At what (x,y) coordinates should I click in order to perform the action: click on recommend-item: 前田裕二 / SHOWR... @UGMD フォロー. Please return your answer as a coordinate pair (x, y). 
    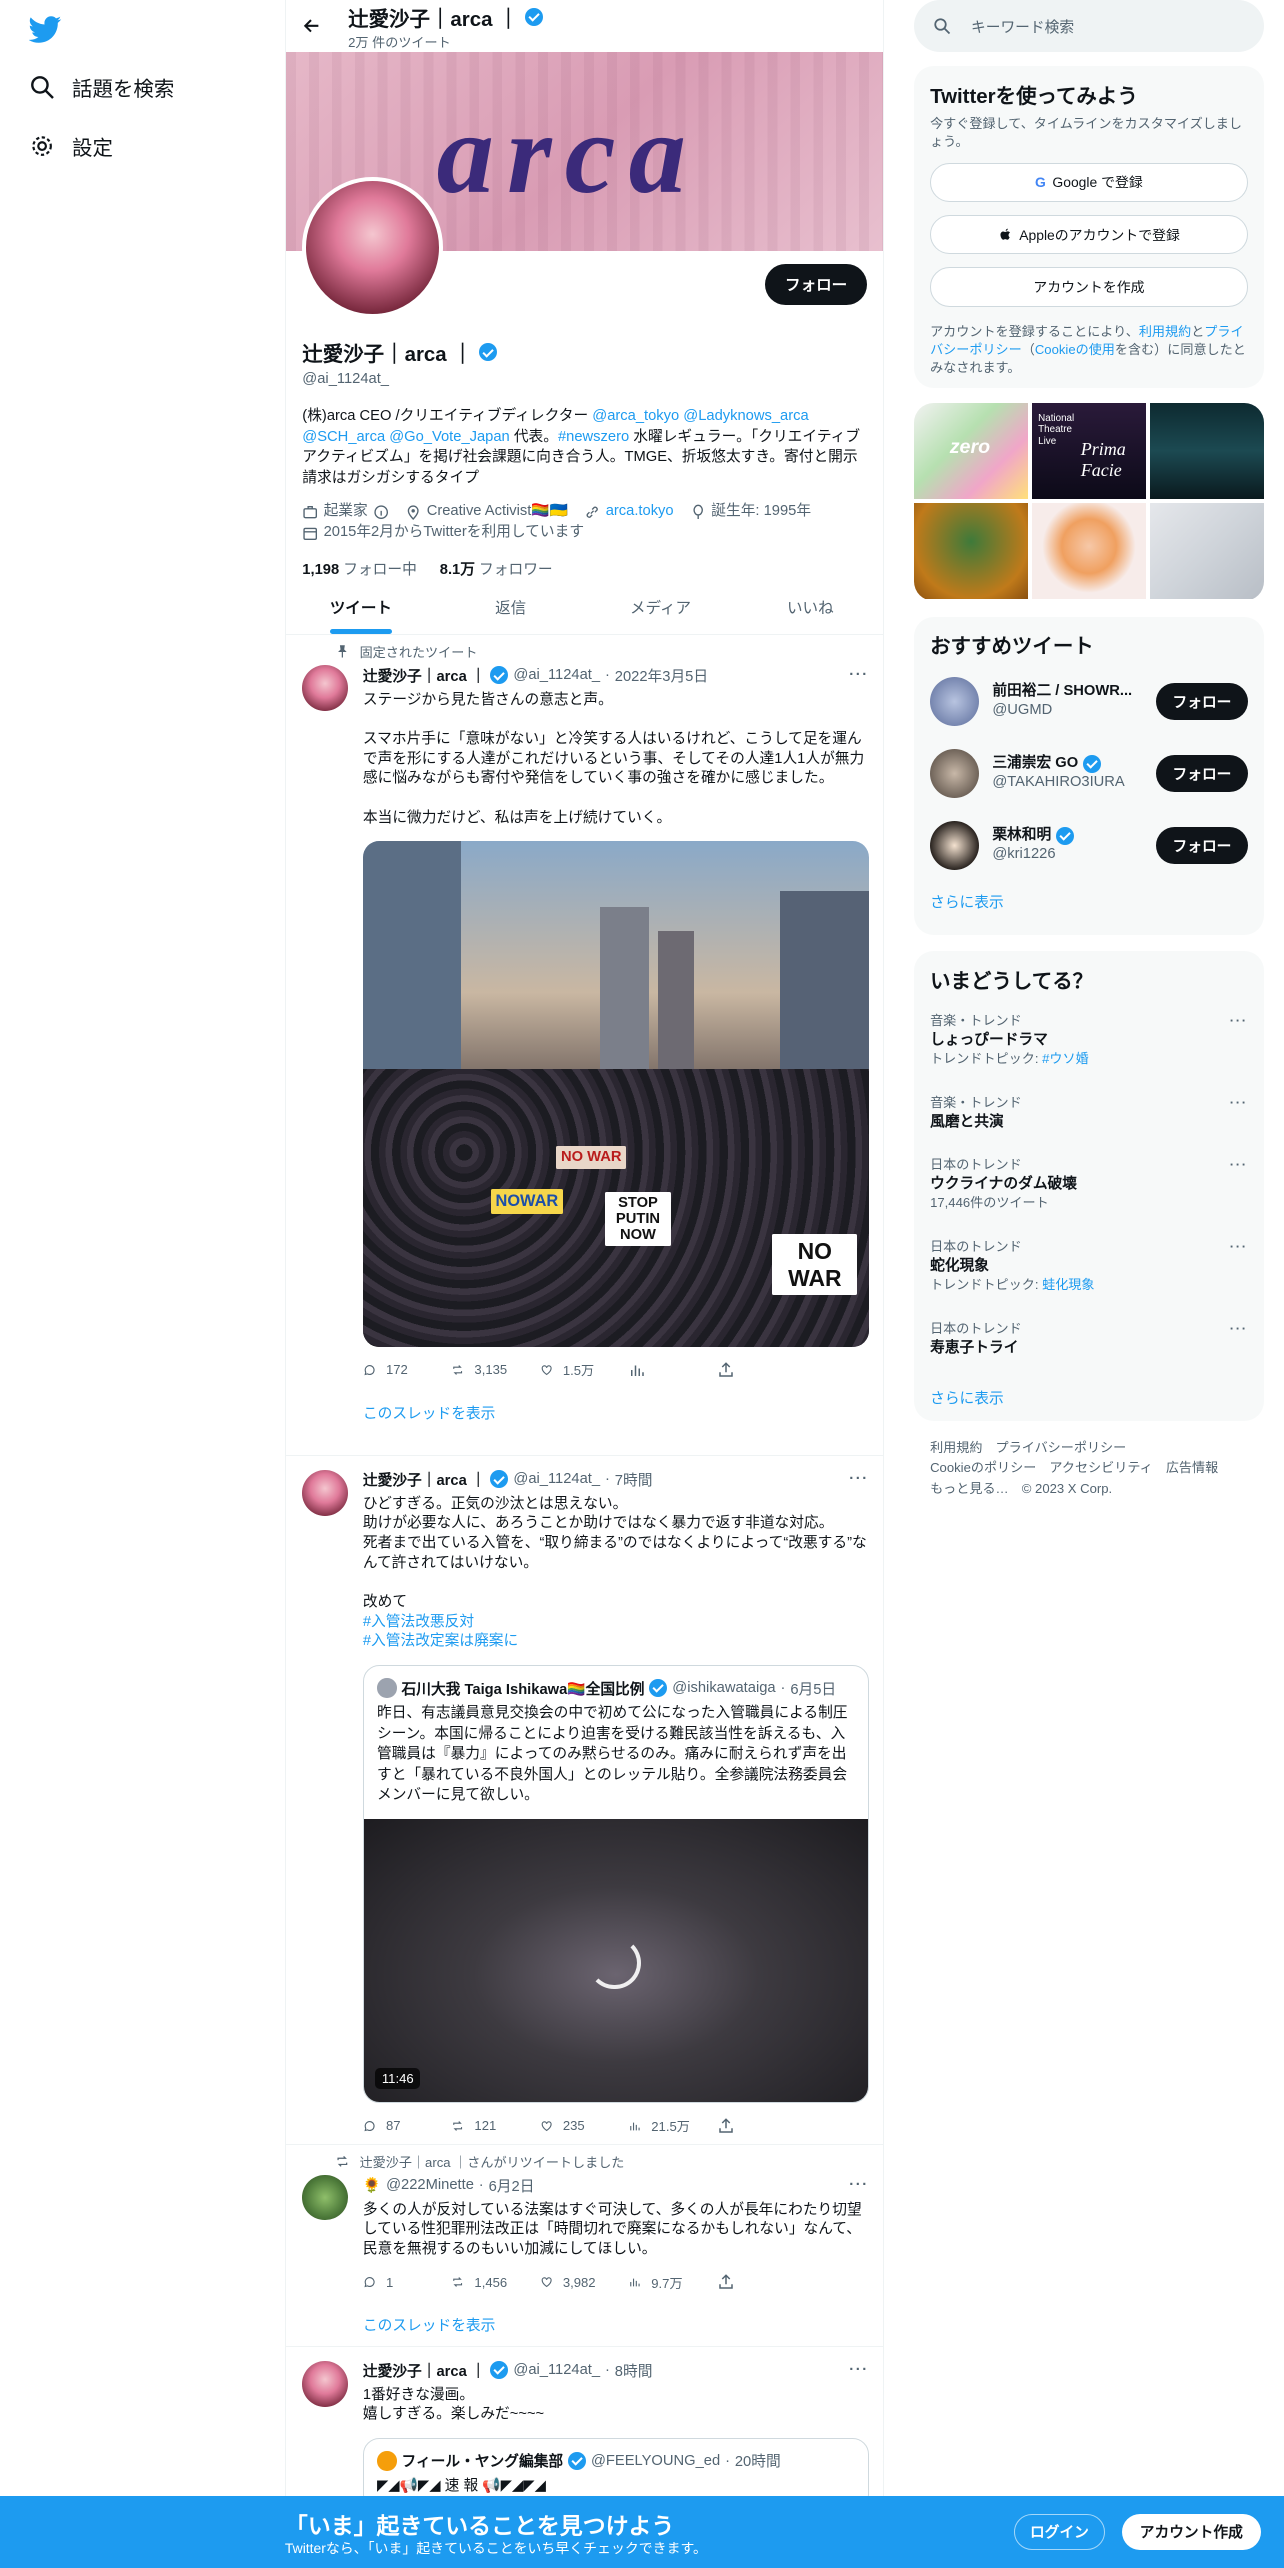
    Looking at the image, I should click on (1089, 701).